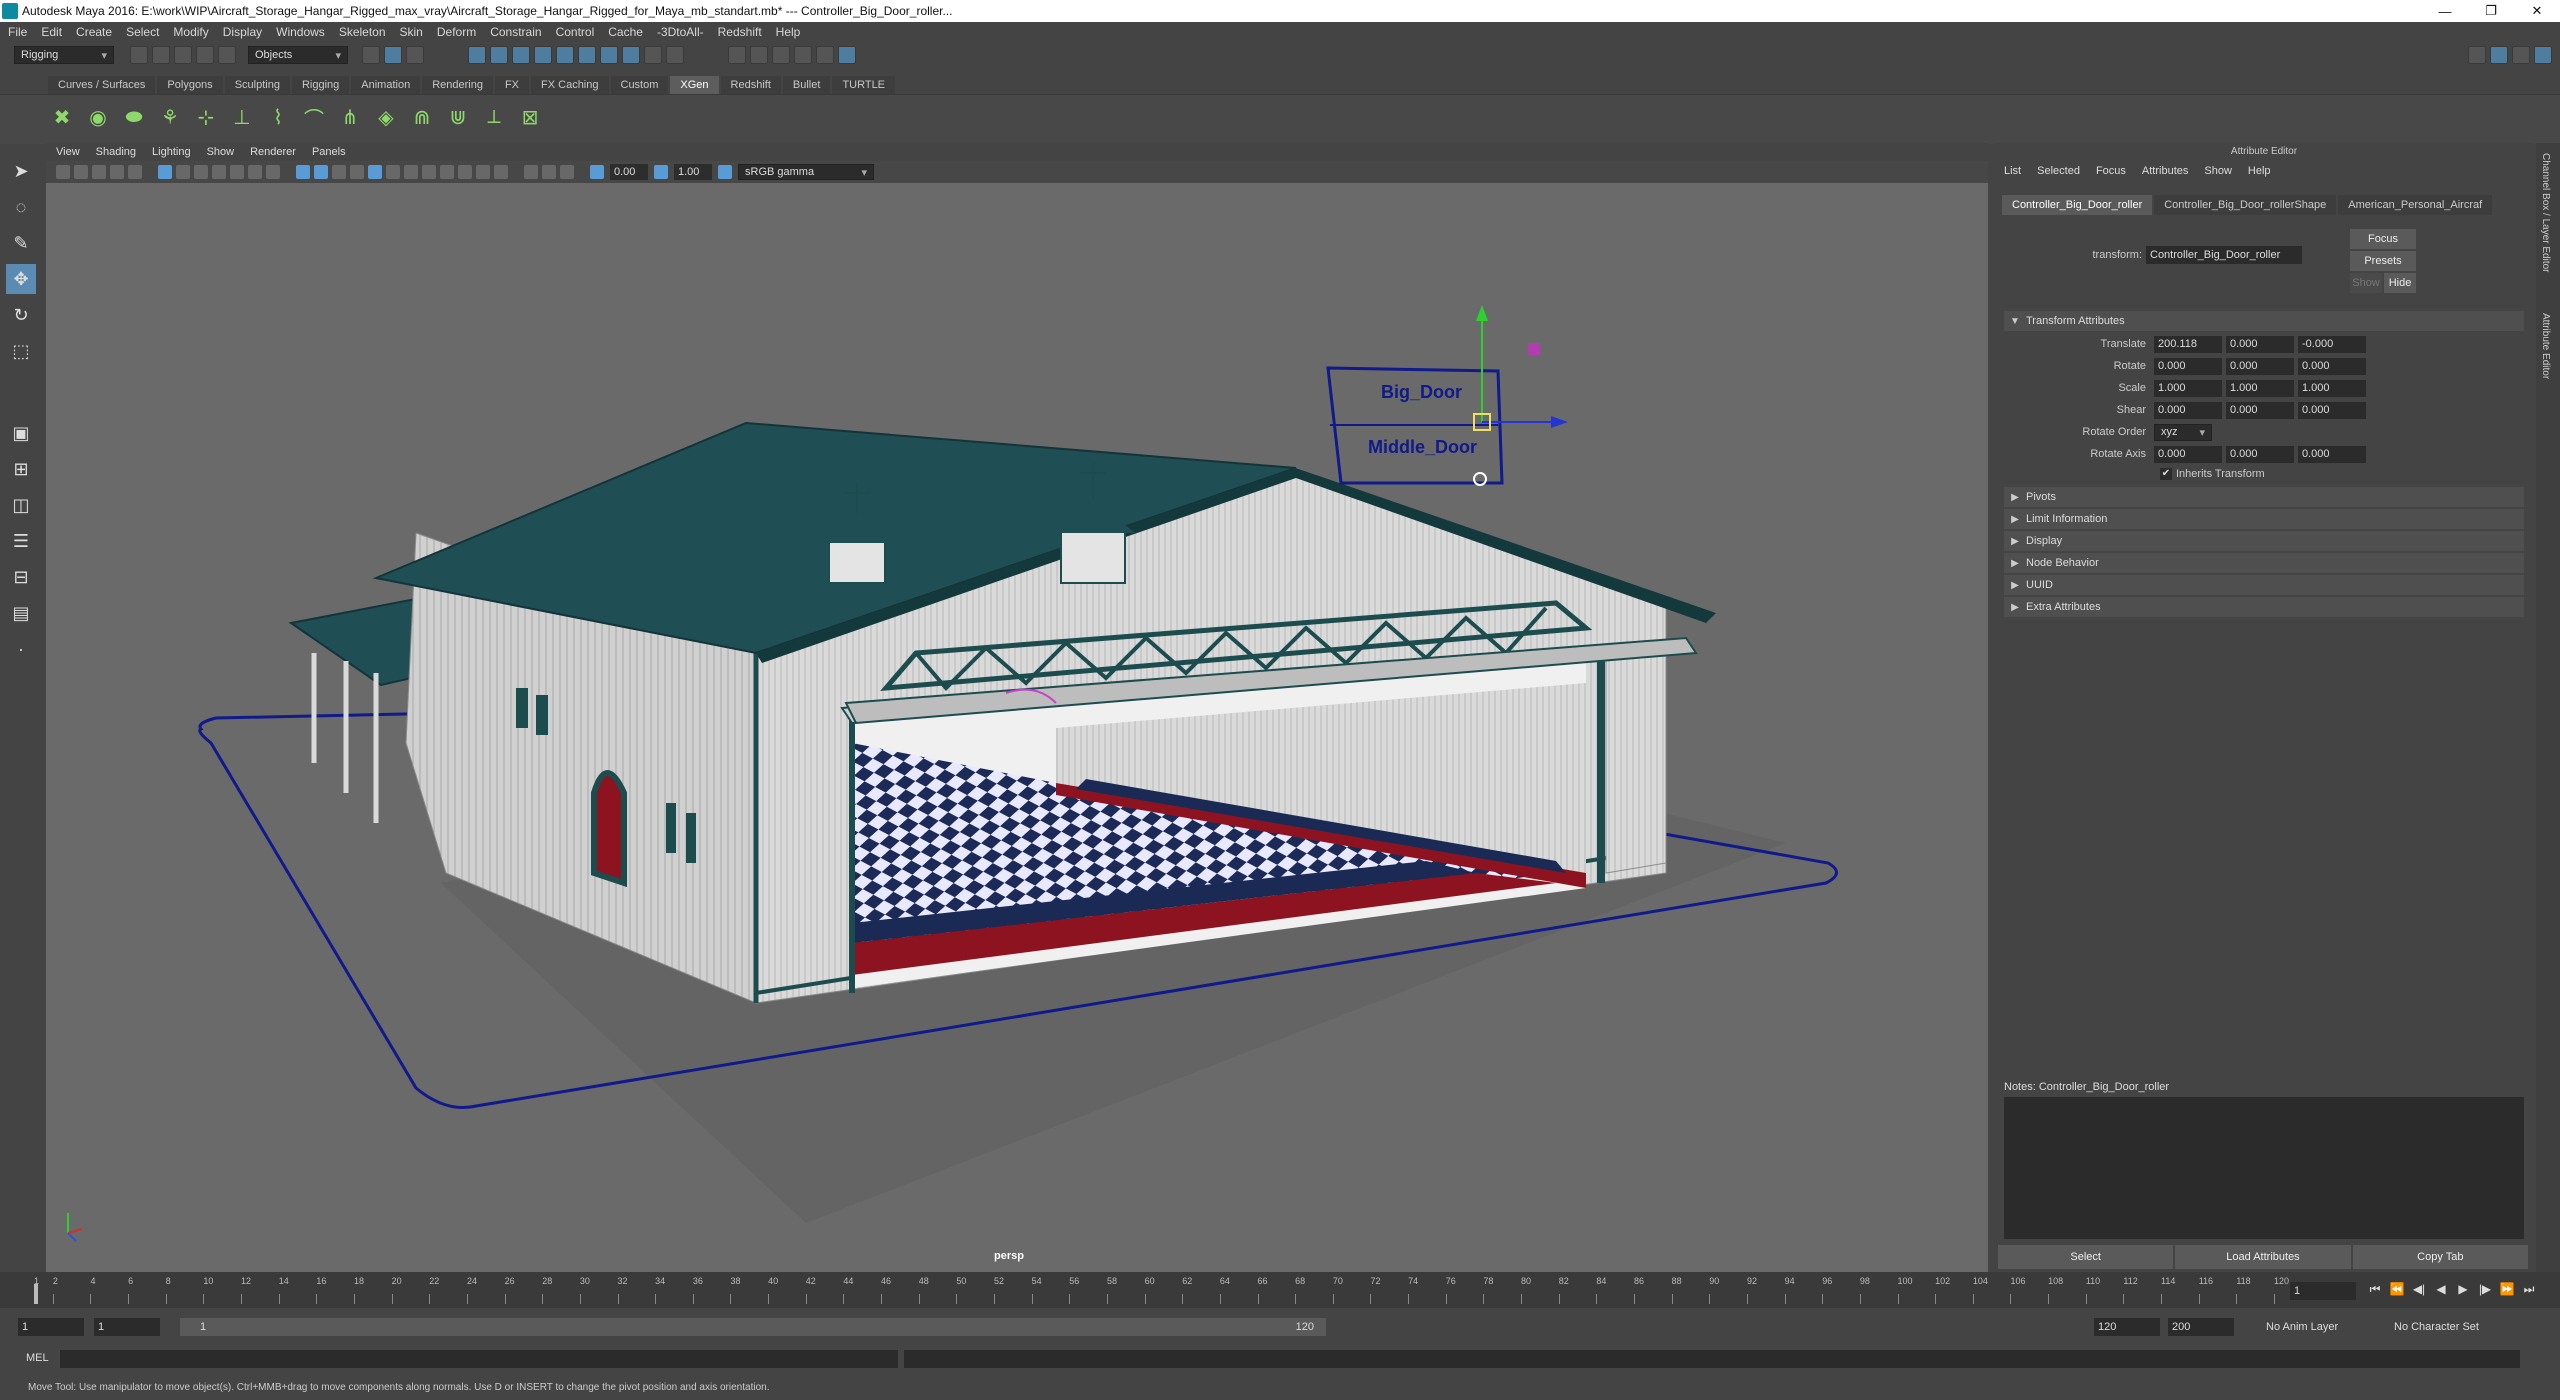  What do you see at coordinates (2264, 1168) in the screenshot?
I see `notes-textarea` at bounding box center [2264, 1168].